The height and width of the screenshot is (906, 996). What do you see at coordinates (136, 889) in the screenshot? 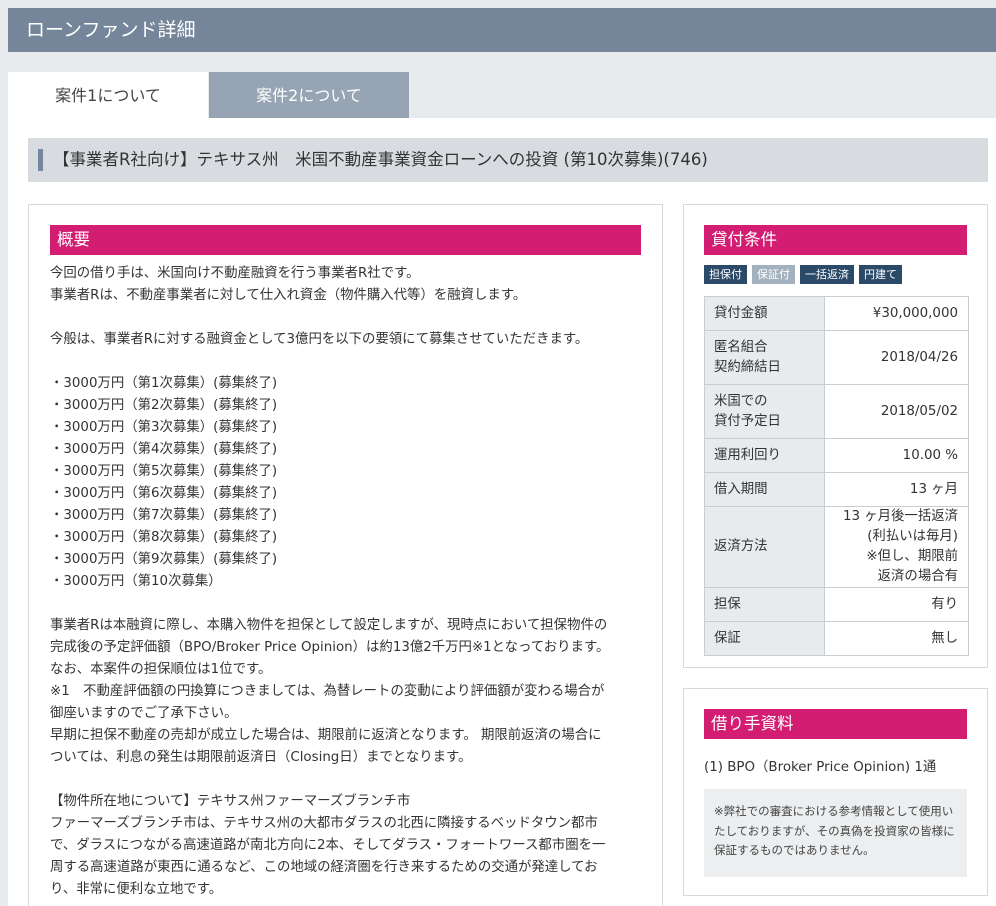
I see `overview-line: り、非常に便利な立地です。` at bounding box center [136, 889].